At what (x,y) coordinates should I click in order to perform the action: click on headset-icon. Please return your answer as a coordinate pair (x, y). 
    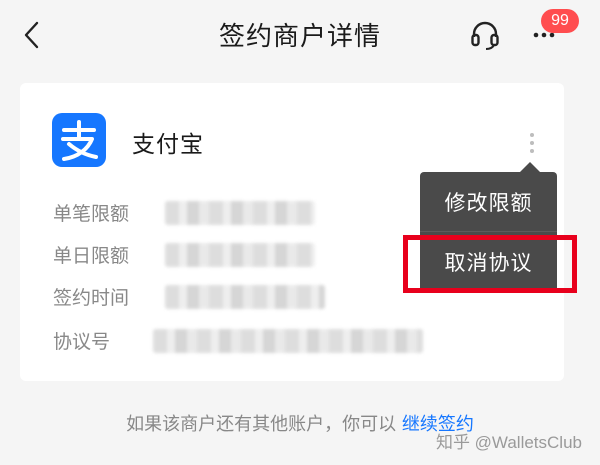
    Looking at the image, I should click on (485, 35).